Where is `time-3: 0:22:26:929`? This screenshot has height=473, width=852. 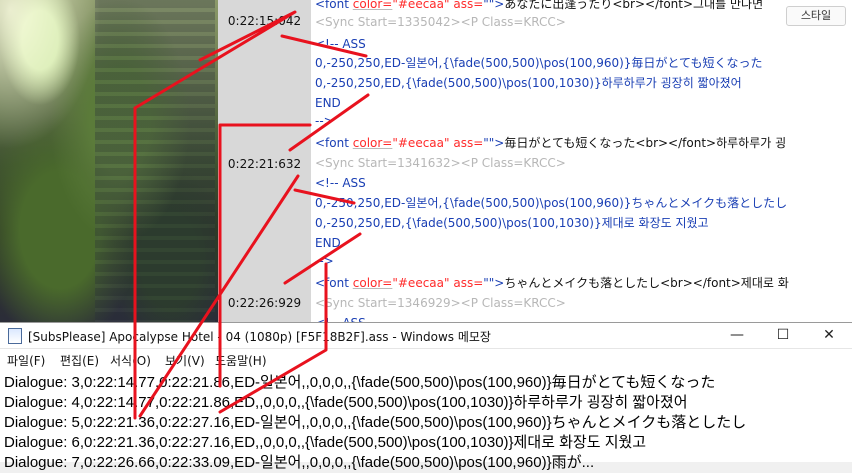
time-3: 0:22:26:929 is located at coordinates (264, 303).